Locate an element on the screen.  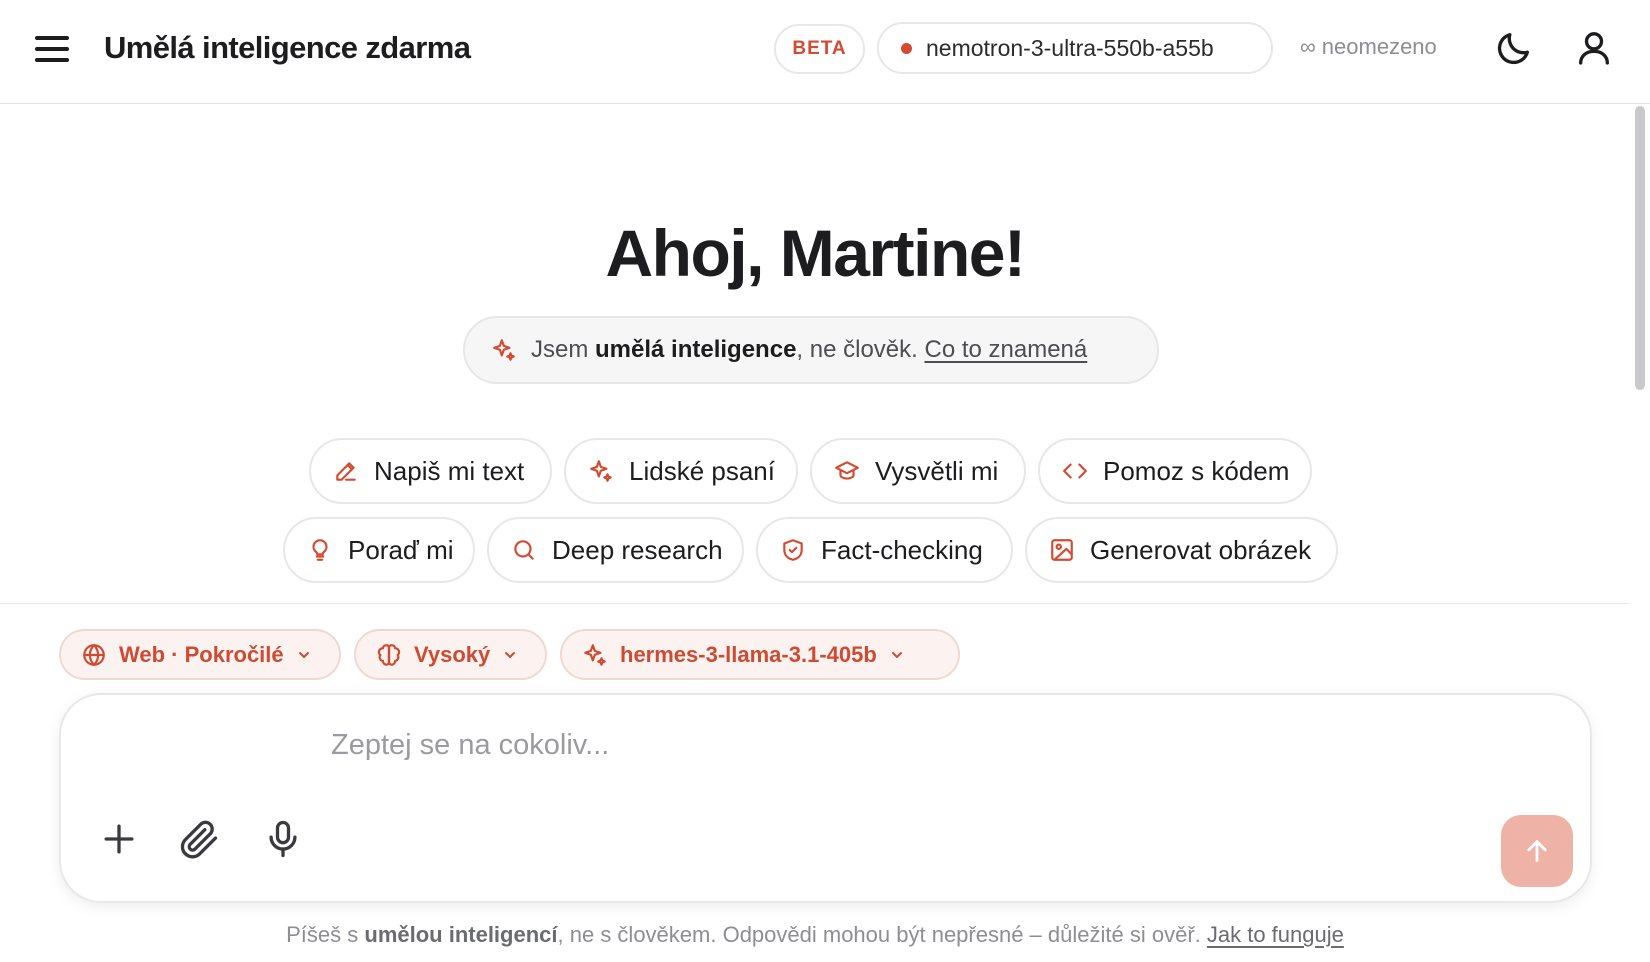
search-mode-value: Web · Pokročilé is located at coordinates (201, 654).